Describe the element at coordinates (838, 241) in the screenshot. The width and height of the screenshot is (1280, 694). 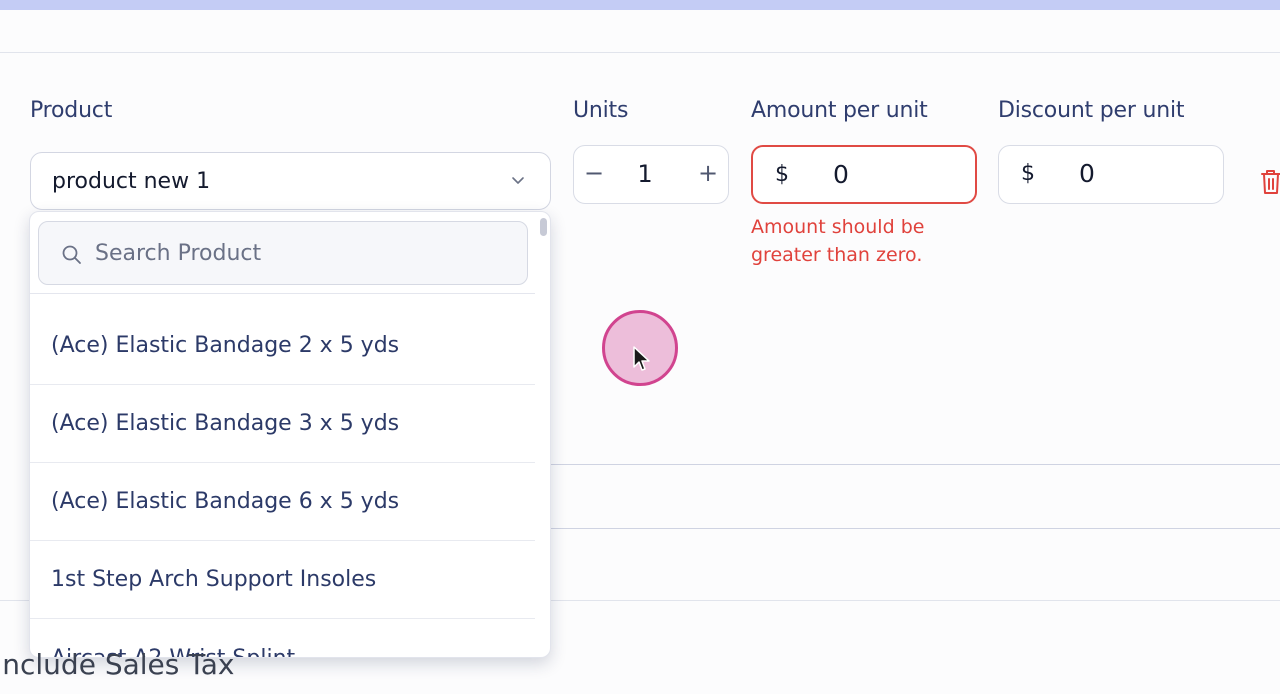
I see `amount-error-message: Amount should be greater than zero.` at that location.